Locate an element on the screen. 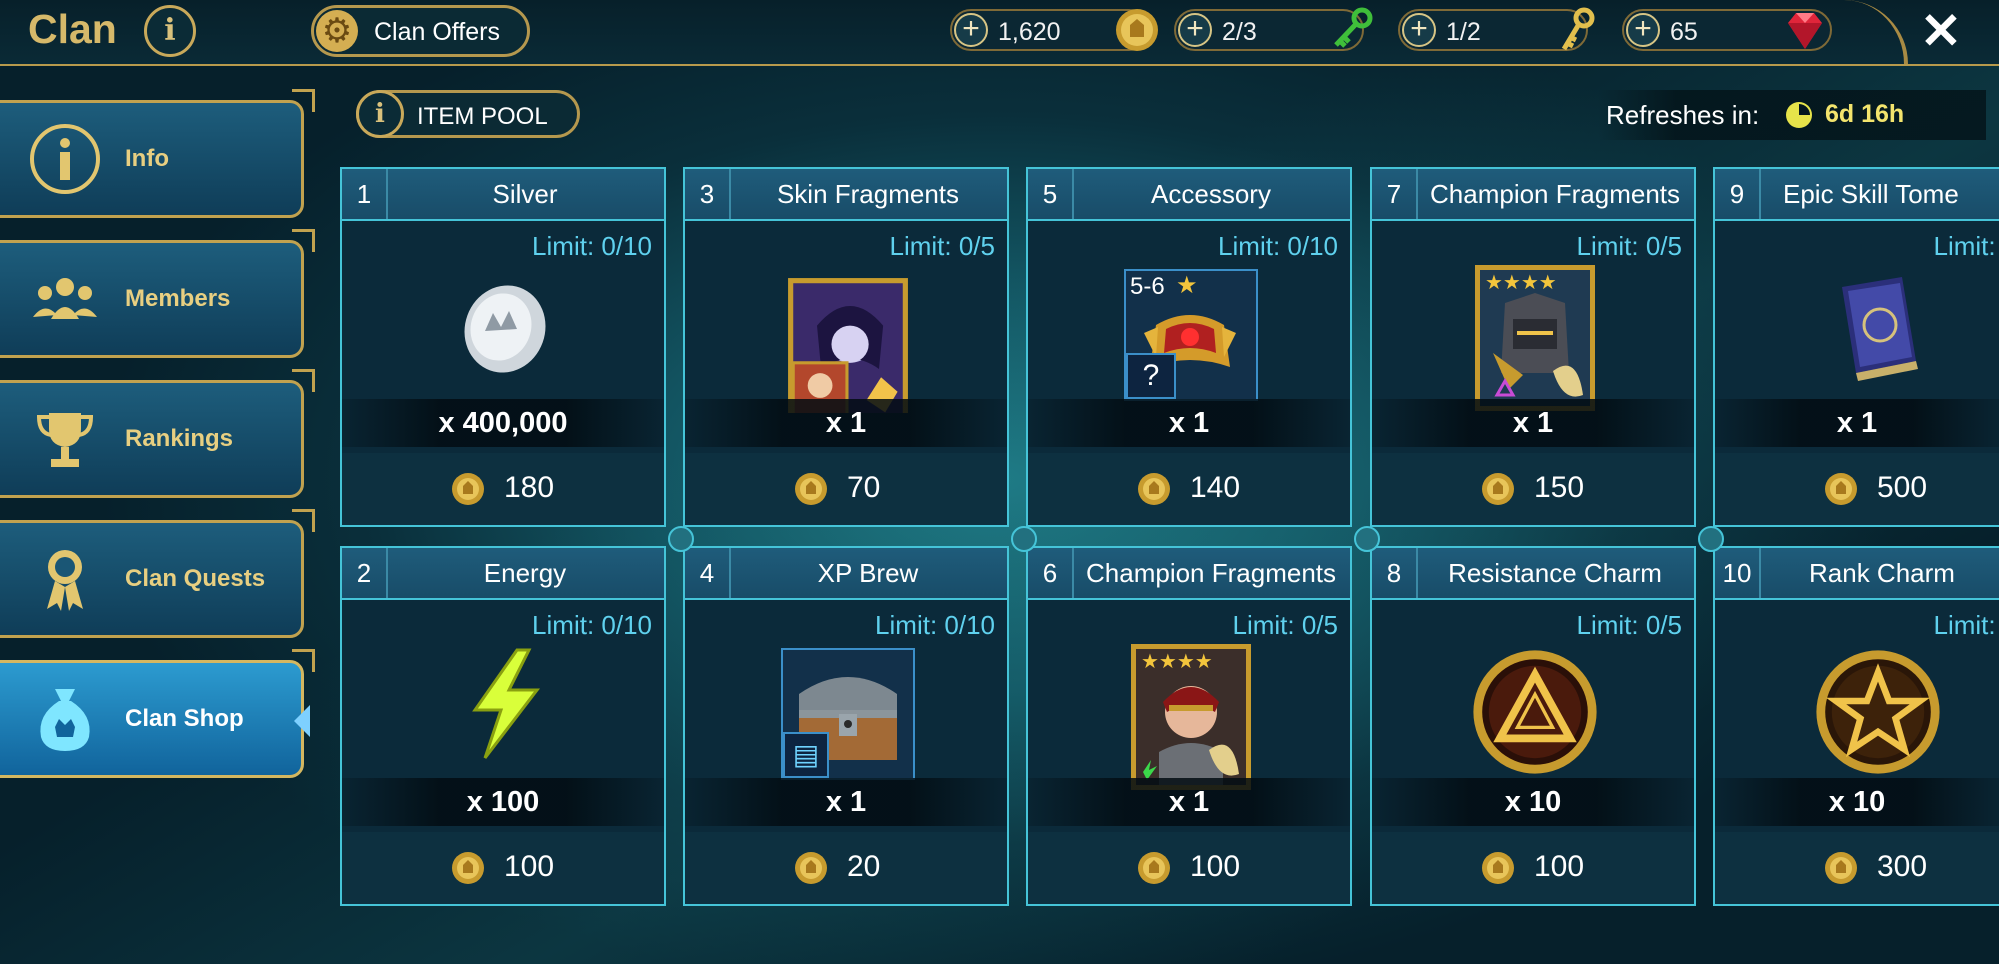  sidebar-item-clan-quests: Clan Quests is located at coordinates (157, 573).